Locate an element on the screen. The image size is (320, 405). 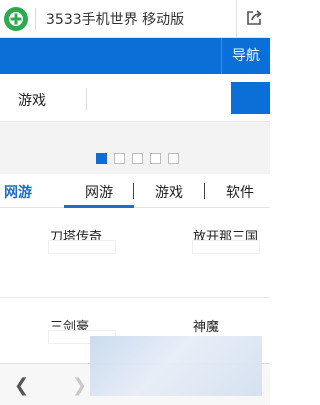
header-divider is located at coordinates (35, 19).